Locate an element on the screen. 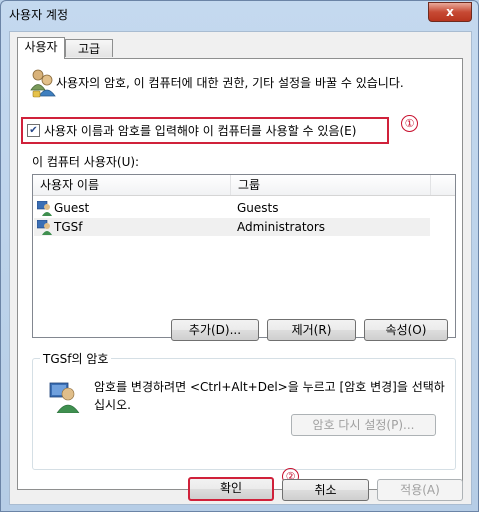 The image size is (479, 512). password-group-title: TGSf의 암호 is located at coordinates (76, 358).